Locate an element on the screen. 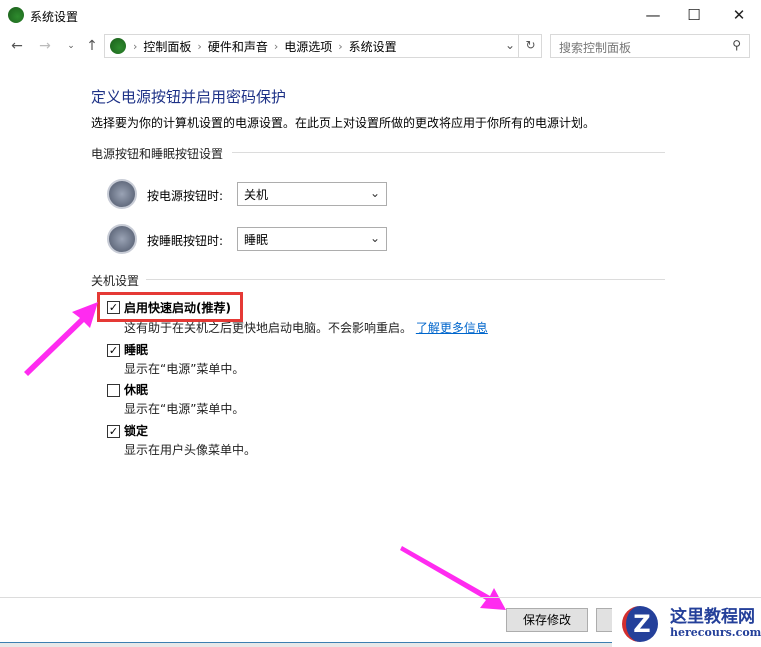 This screenshot has height=647, width=761. watermark: Z 这里教程网 herecours.com is located at coordinates (686, 623).